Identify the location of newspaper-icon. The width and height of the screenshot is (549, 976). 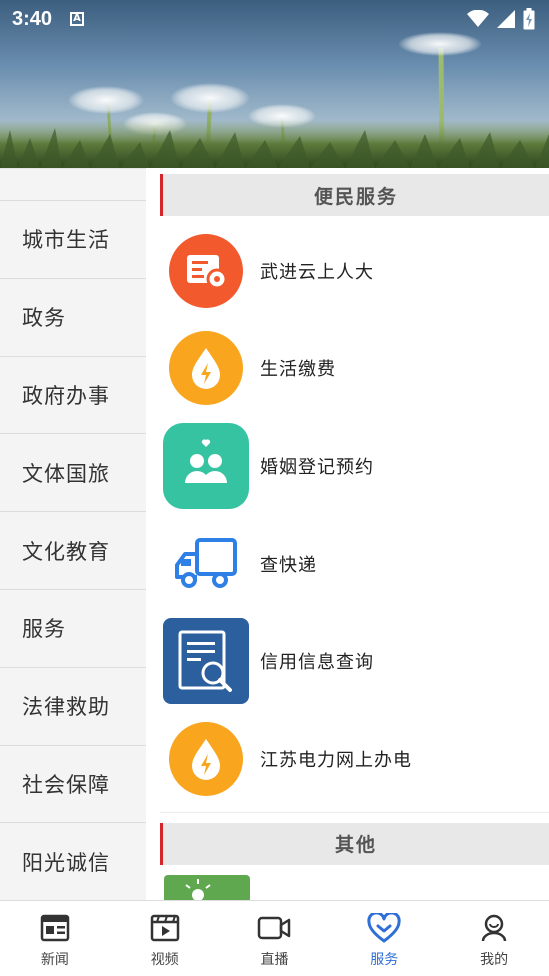
(55, 928).